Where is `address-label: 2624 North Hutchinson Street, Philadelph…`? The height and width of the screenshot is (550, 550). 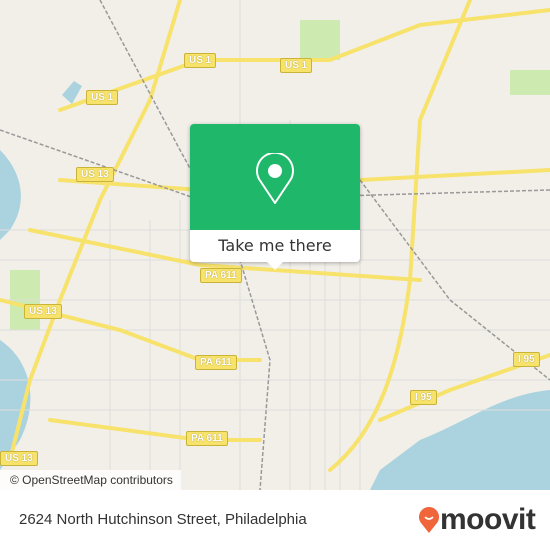
address-label: 2624 North Hutchinson Street, Philadelph… is located at coordinates (163, 519).